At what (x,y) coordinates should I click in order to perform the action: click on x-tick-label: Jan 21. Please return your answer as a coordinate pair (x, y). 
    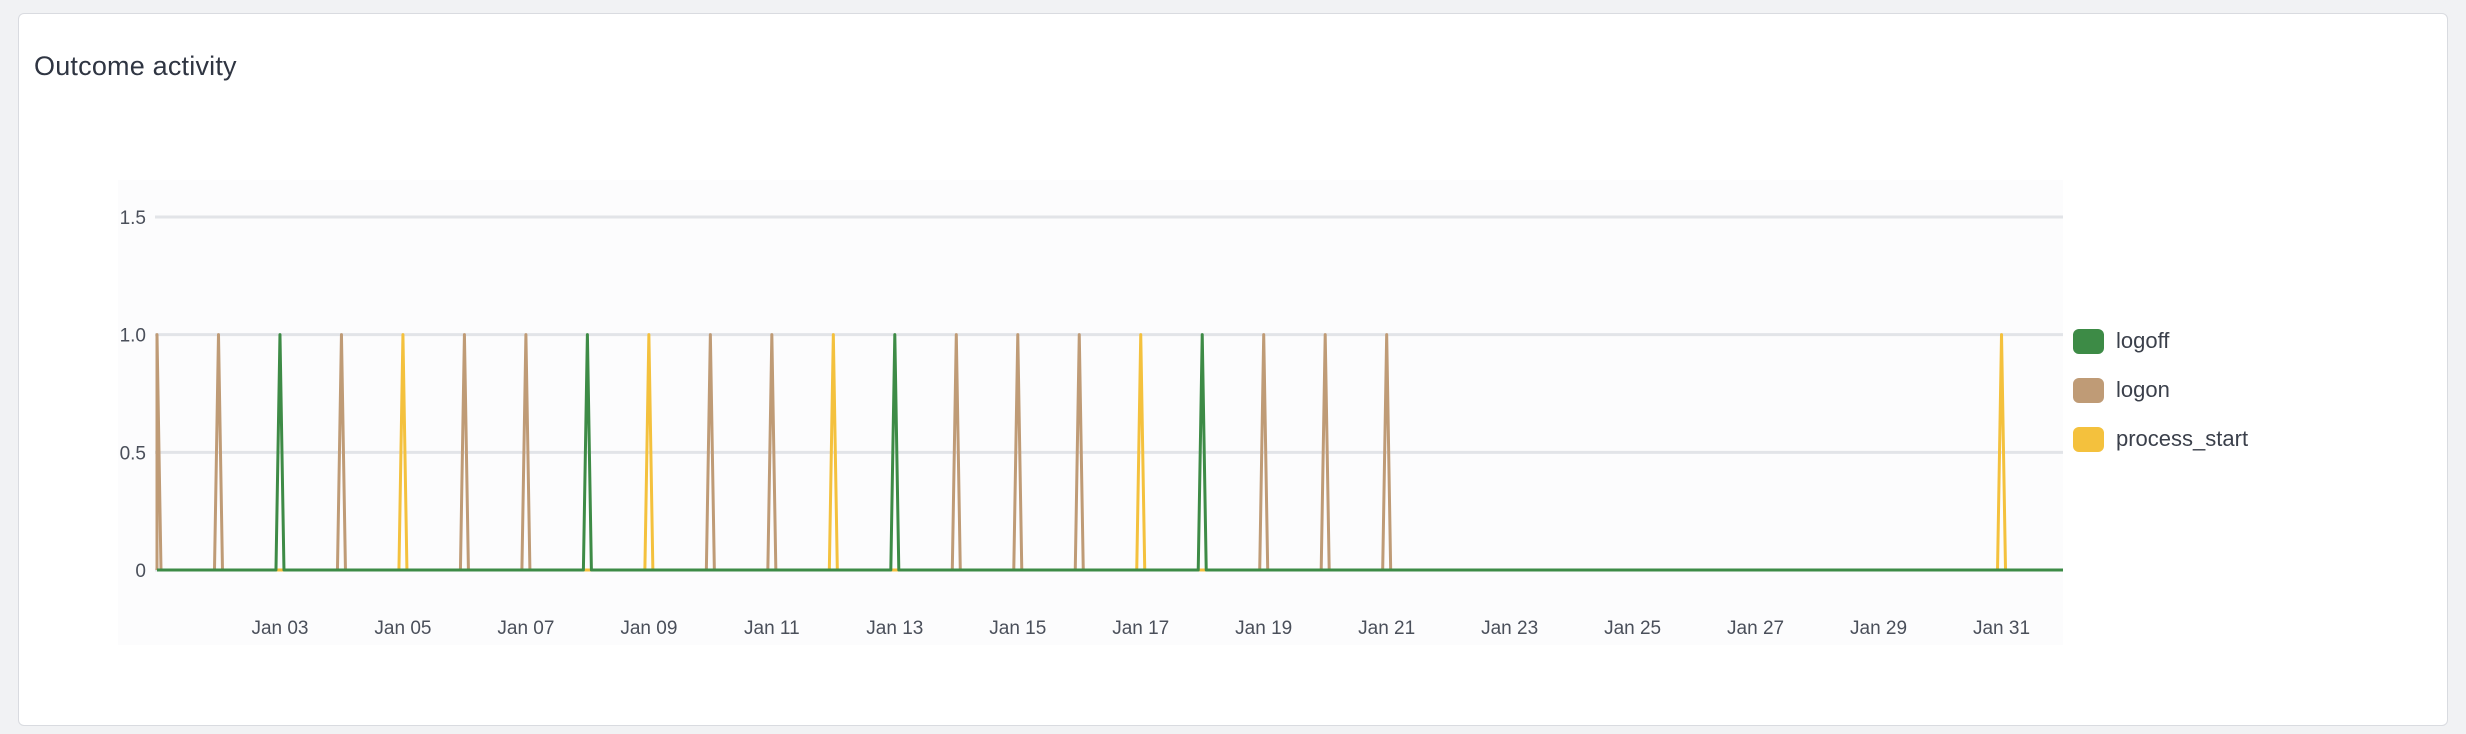
    Looking at the image, I should click on (1386, 628).